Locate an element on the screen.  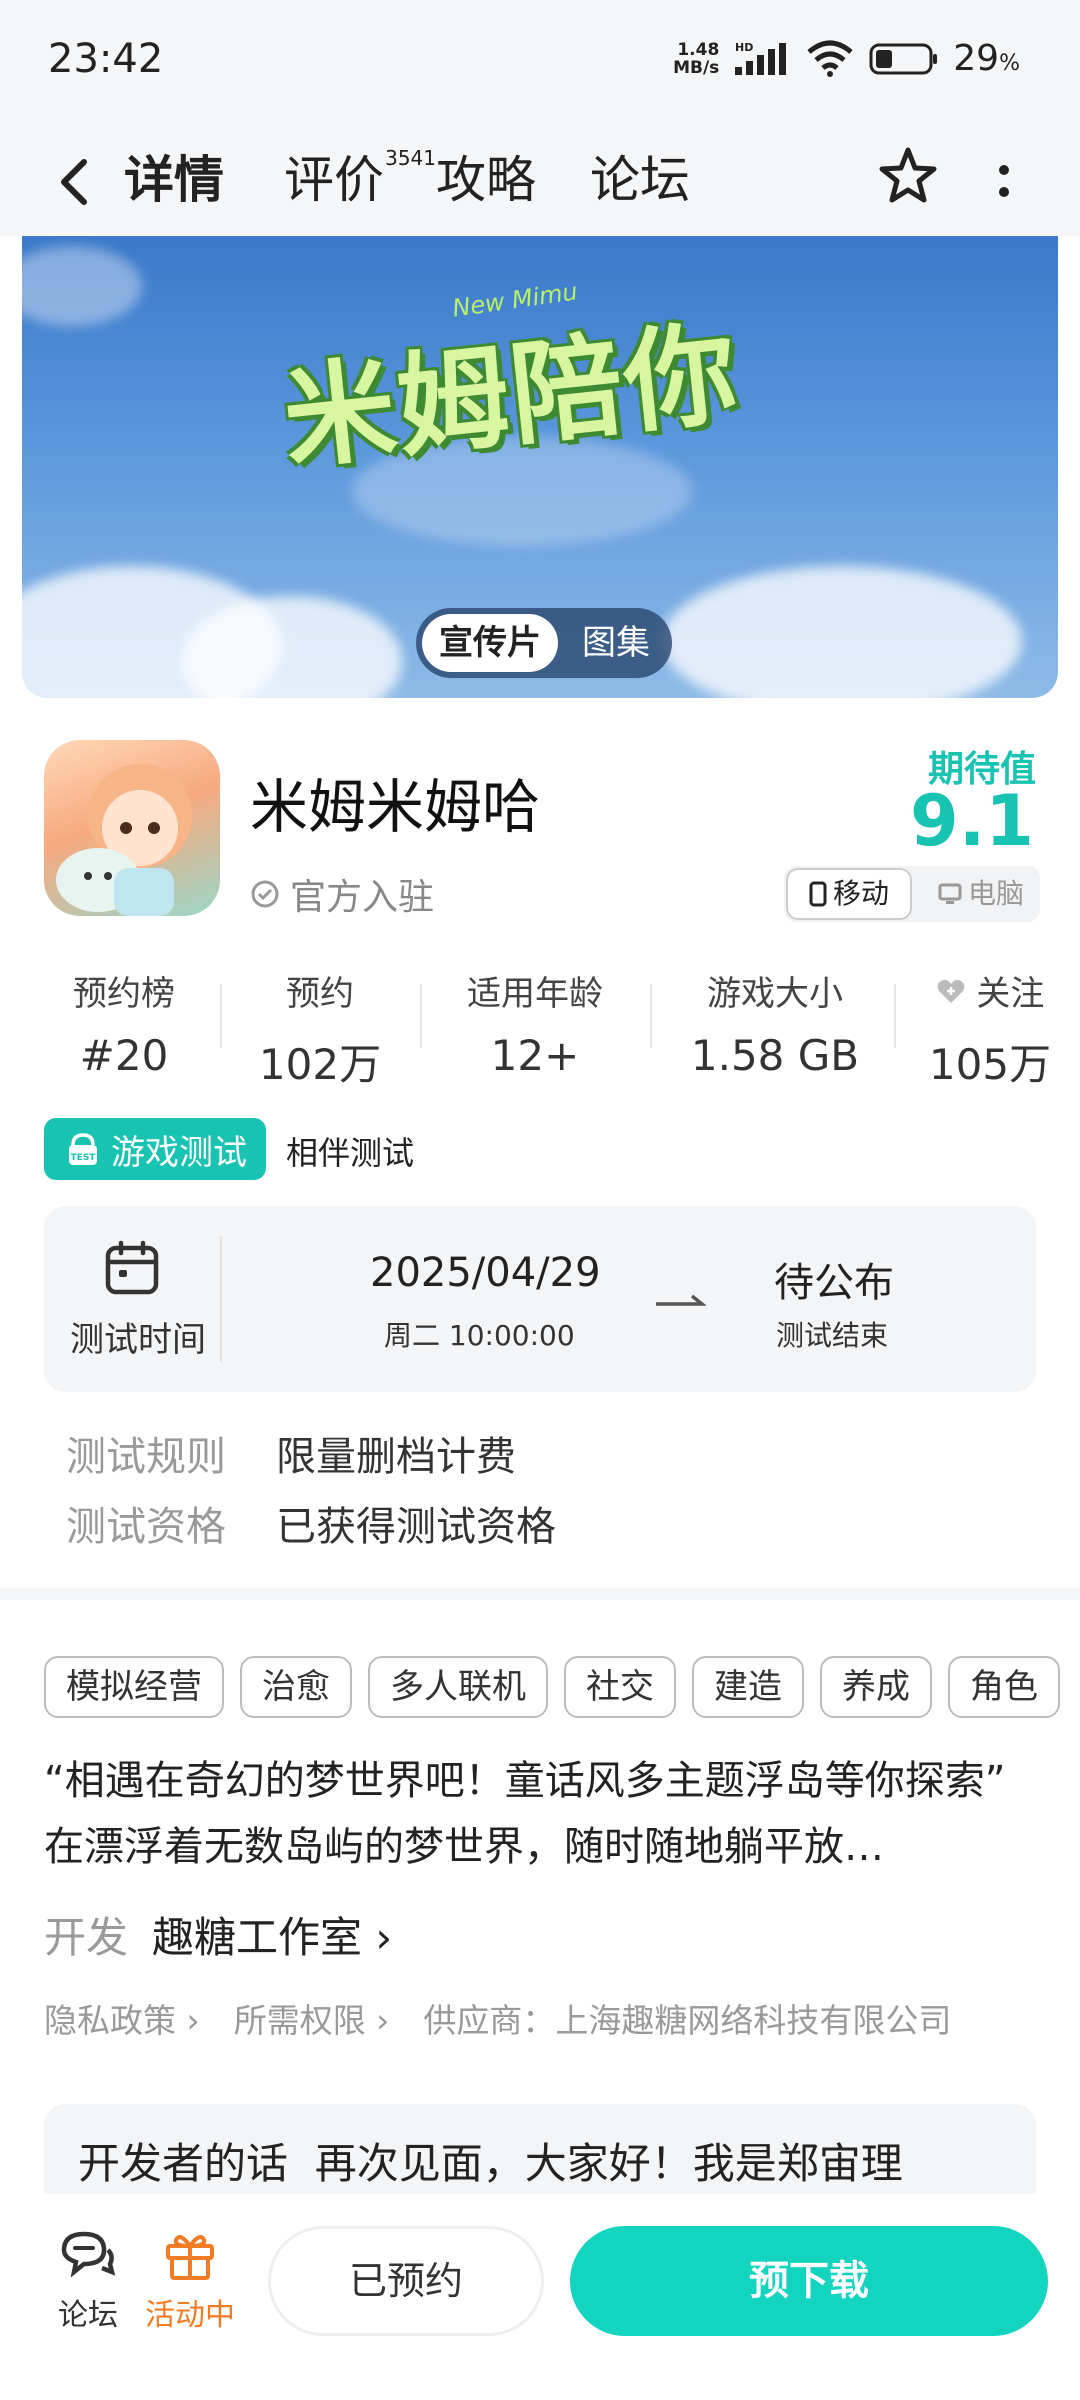
test-rule-value: 限量删档计费 is located at coordinates (396, 1457).